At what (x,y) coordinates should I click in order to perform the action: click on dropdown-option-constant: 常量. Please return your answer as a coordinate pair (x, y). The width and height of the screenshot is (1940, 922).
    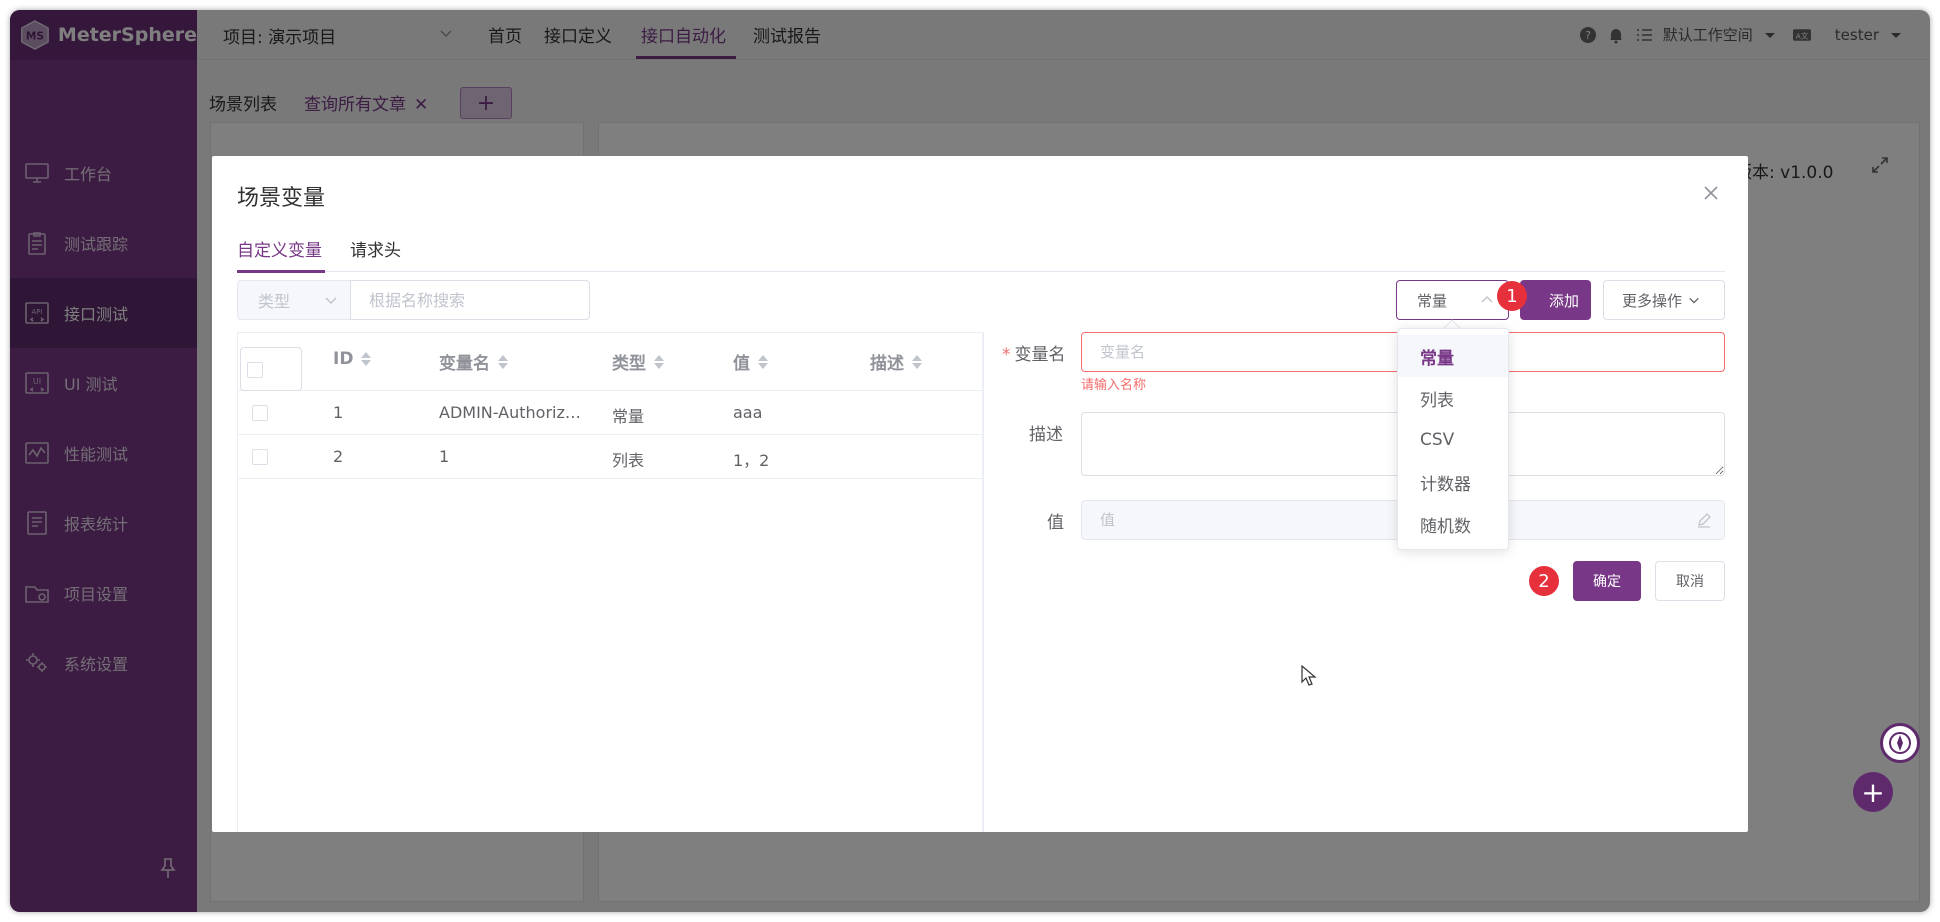
    Looking at the image, I should click on (1453, 356).